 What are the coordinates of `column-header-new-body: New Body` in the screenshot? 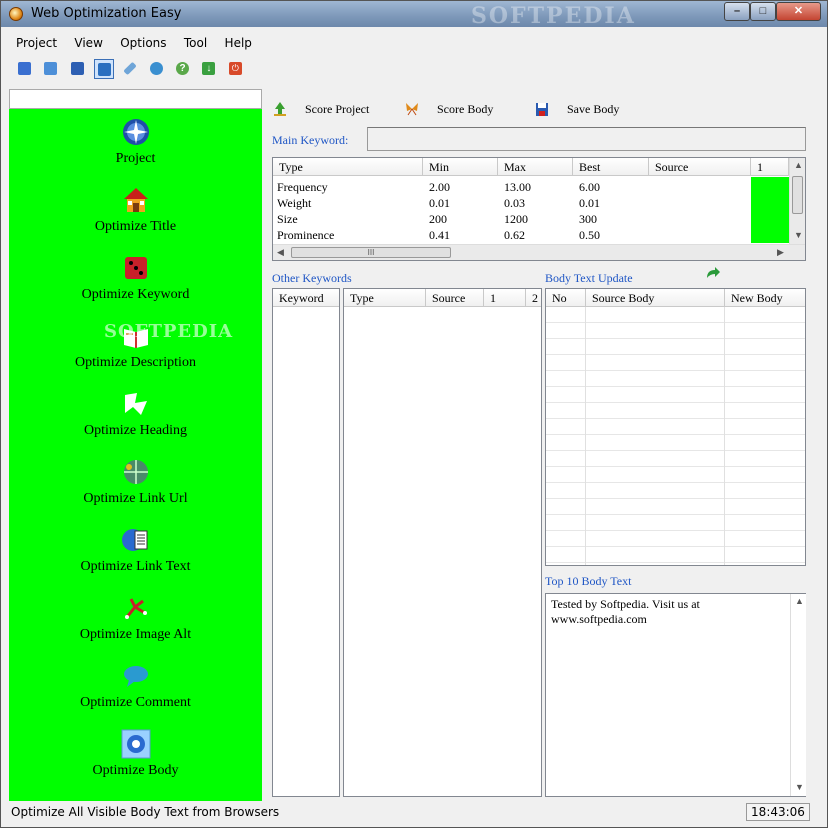 It's located at (765, 298).